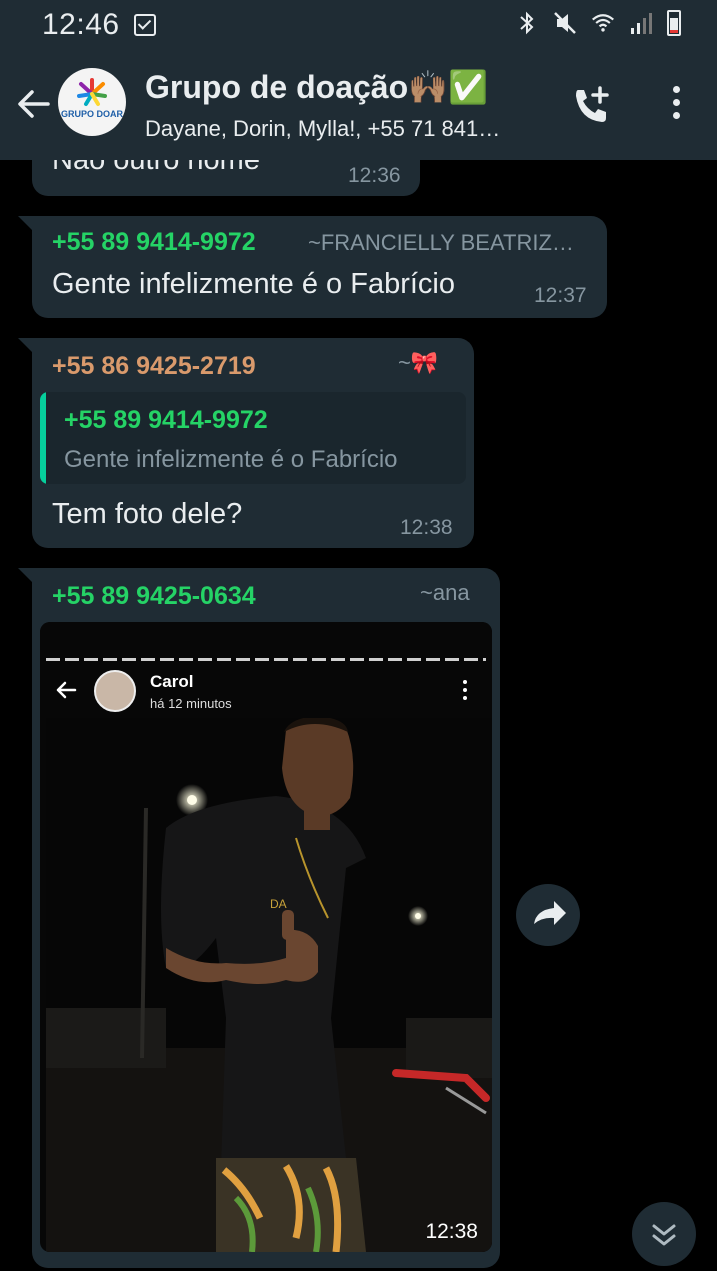  What do you see at coordinates (592, 106) in the screenshot?
I see `call-add-icon` at bounding box center [592, 106].